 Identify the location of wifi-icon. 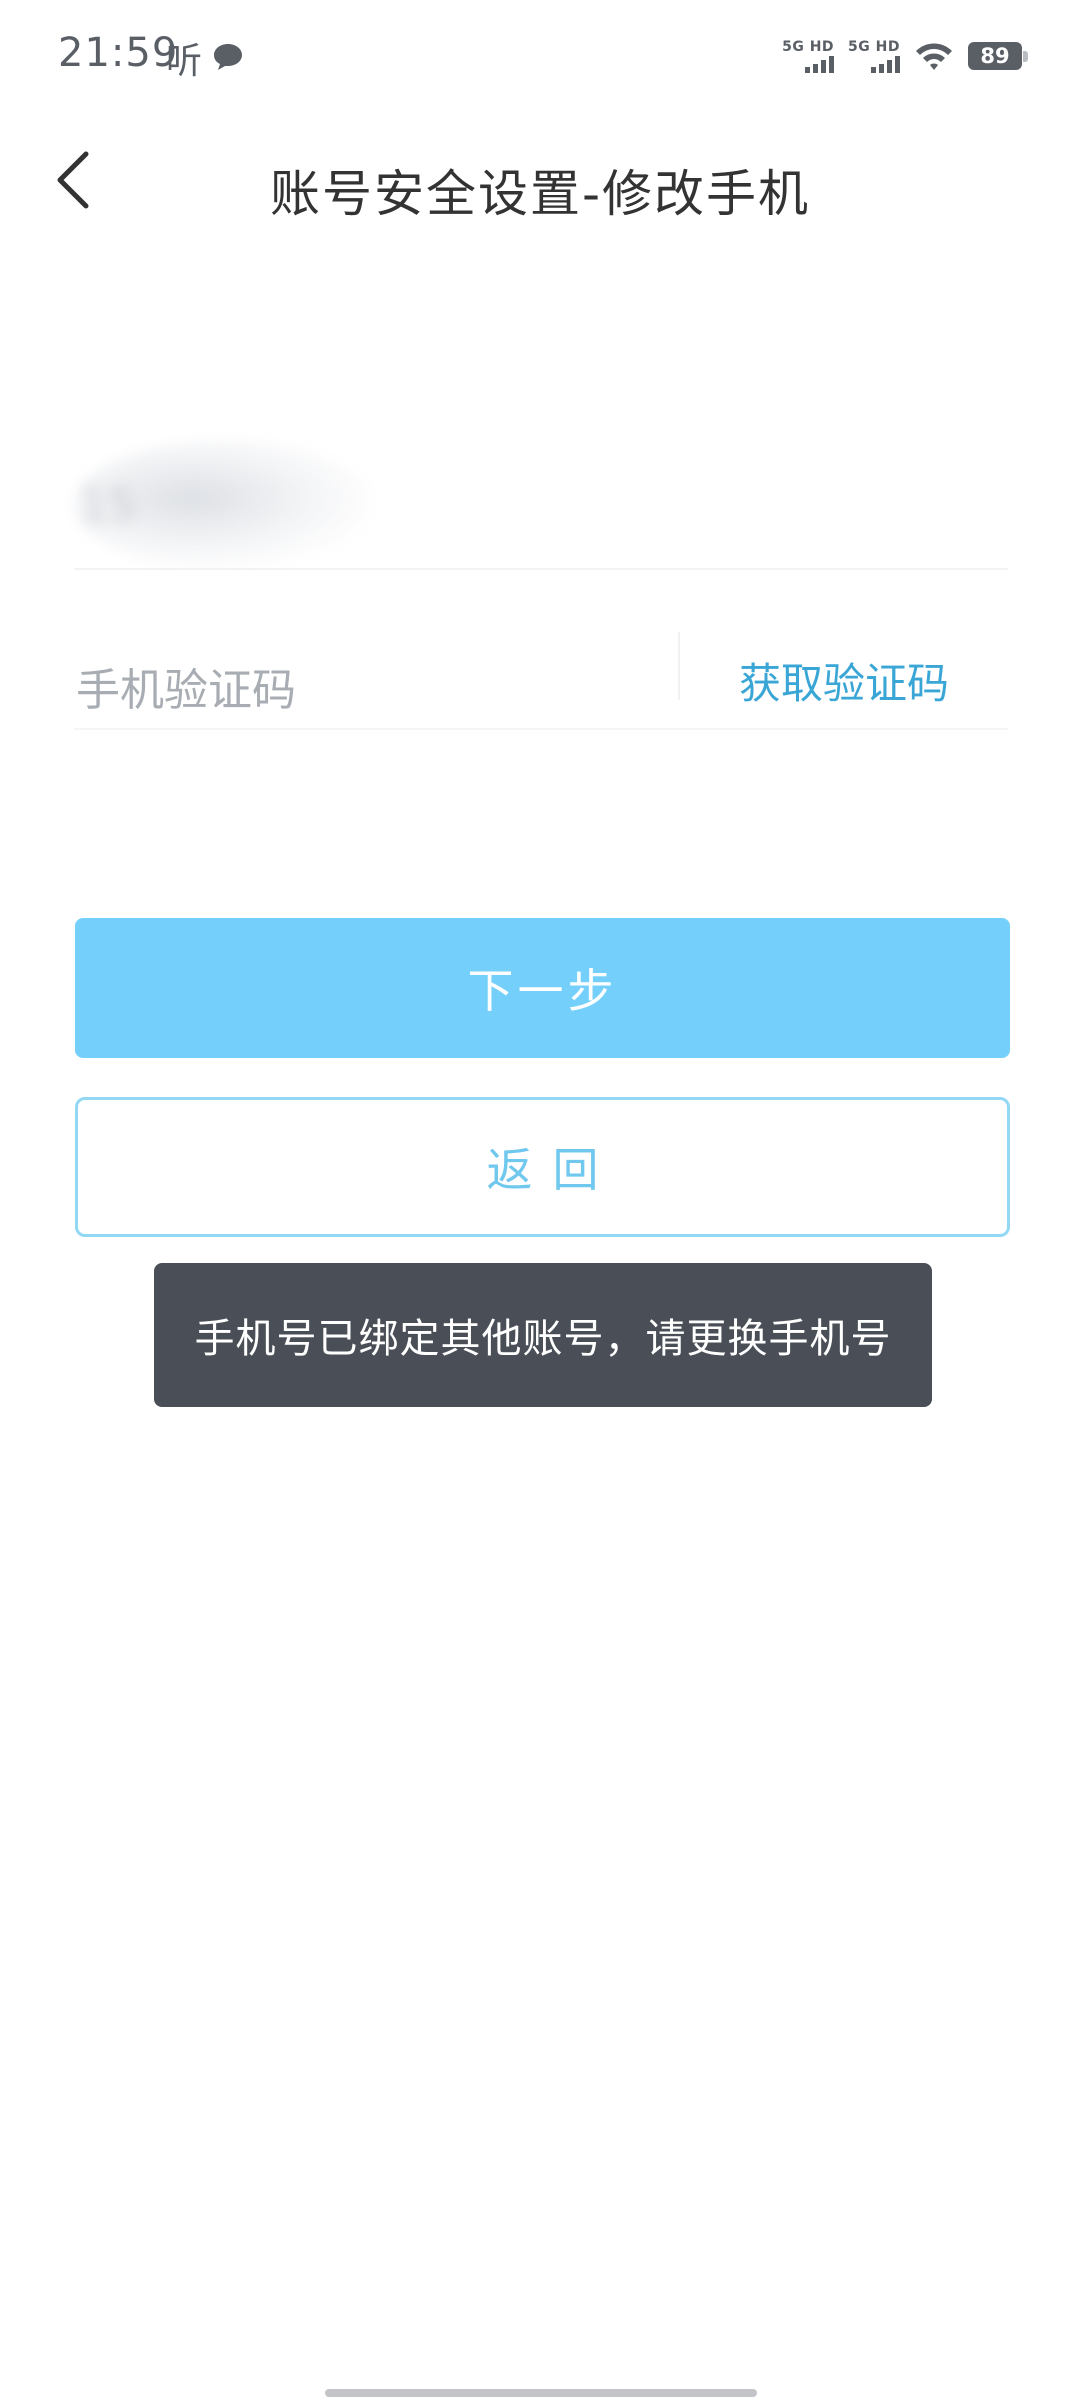
(934, 56).